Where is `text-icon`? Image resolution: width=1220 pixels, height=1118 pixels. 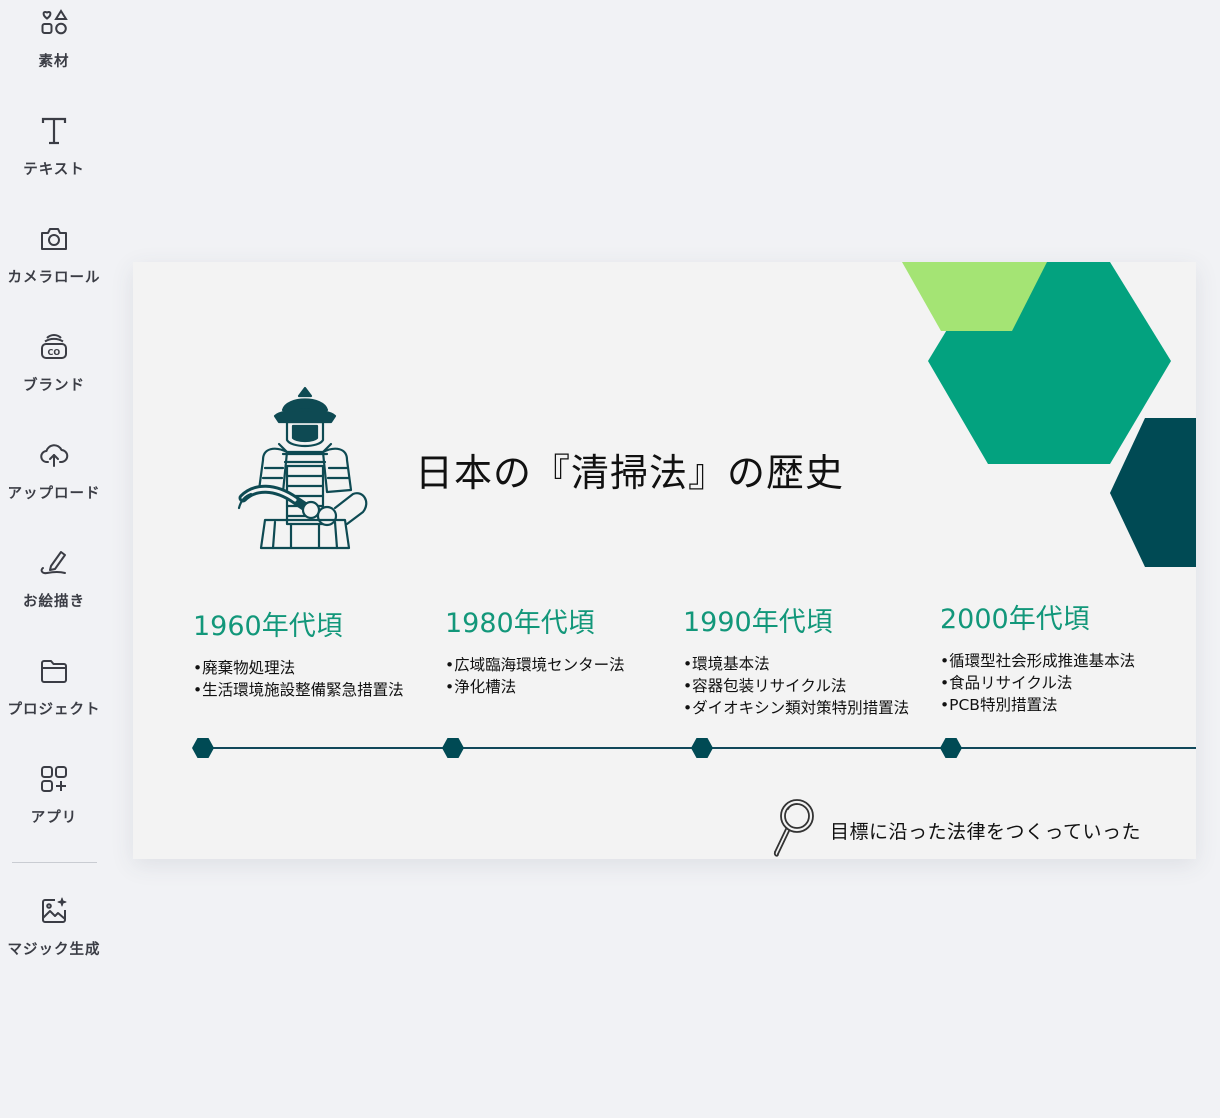
text-icon is located at coordinates (54, 131).